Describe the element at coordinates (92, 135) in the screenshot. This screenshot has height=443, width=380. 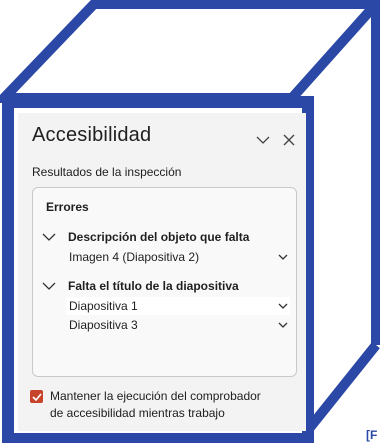
I see `pane-title: Accesibilidad` at that location.